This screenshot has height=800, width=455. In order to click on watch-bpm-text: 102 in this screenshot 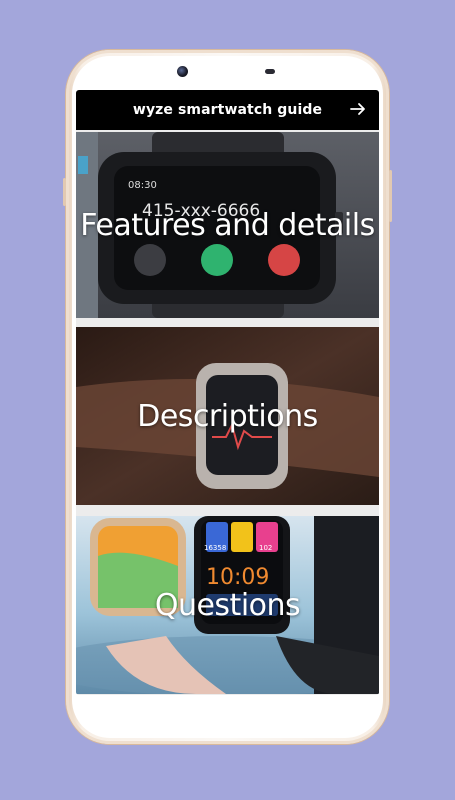, I will do `click(265, 548)`.